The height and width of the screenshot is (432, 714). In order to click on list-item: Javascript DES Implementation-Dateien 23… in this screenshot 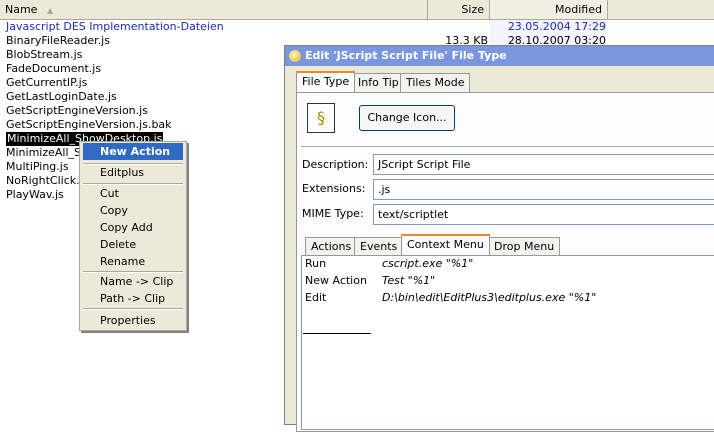, I will do `click(357, 27)`.